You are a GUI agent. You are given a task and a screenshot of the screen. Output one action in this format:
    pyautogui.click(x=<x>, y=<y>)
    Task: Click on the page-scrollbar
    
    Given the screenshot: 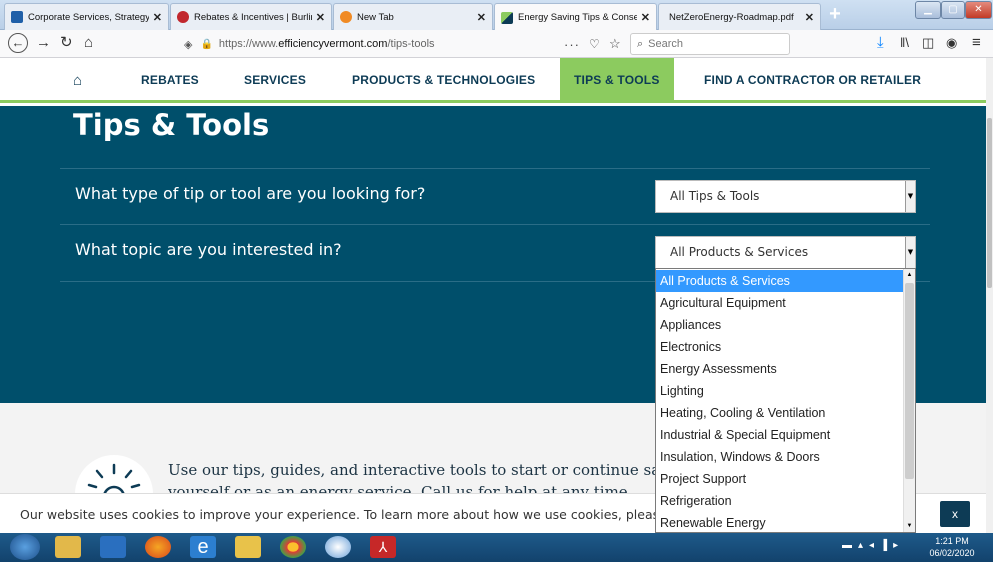 What is the action you would take?
    pyautogui.click(x=989, y=295)
    